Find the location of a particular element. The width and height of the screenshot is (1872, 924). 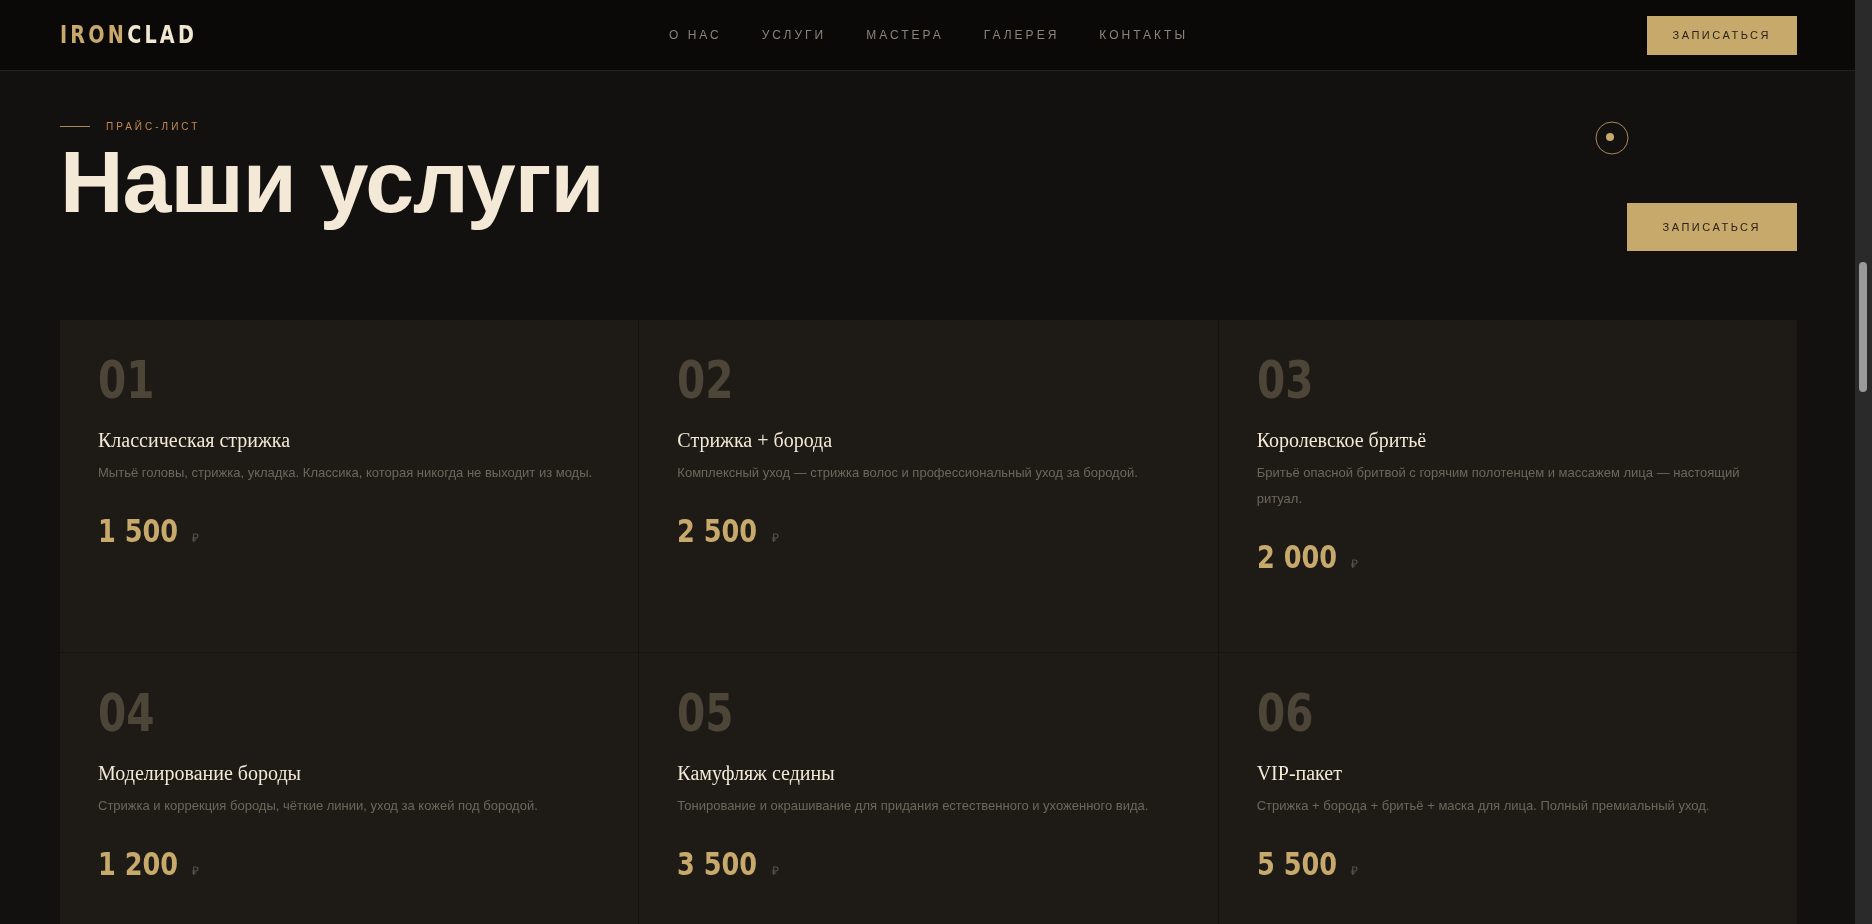

service-title: Классическая стрижка is located at coordinates (195, 441).